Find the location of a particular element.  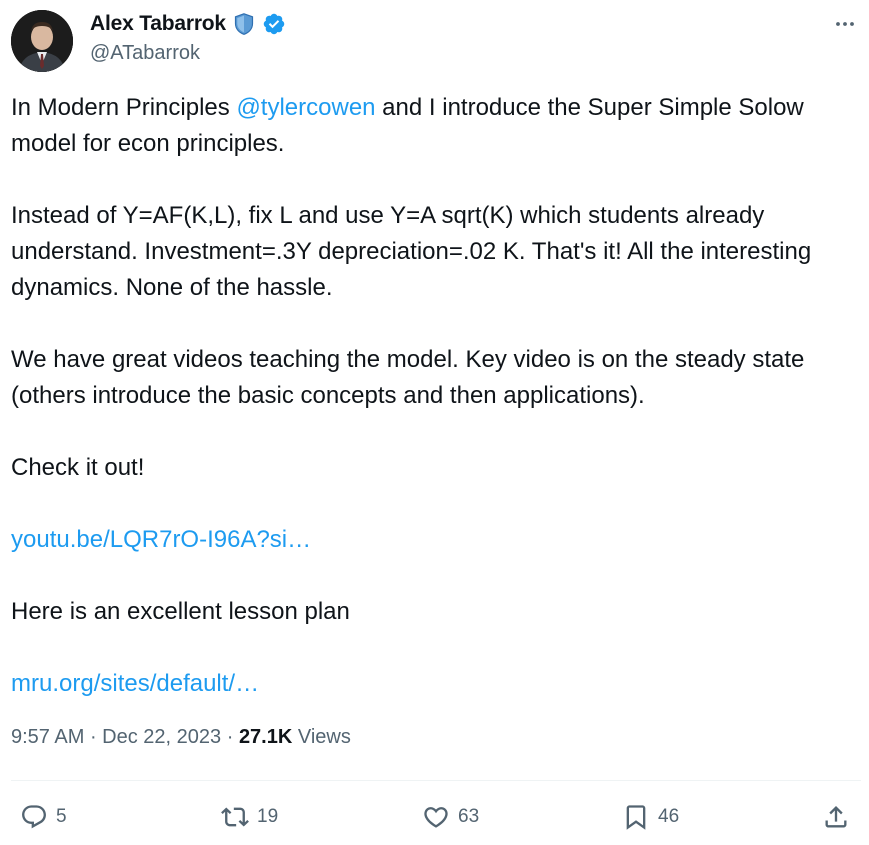

verified-icon is located at coordinates (274, 24).